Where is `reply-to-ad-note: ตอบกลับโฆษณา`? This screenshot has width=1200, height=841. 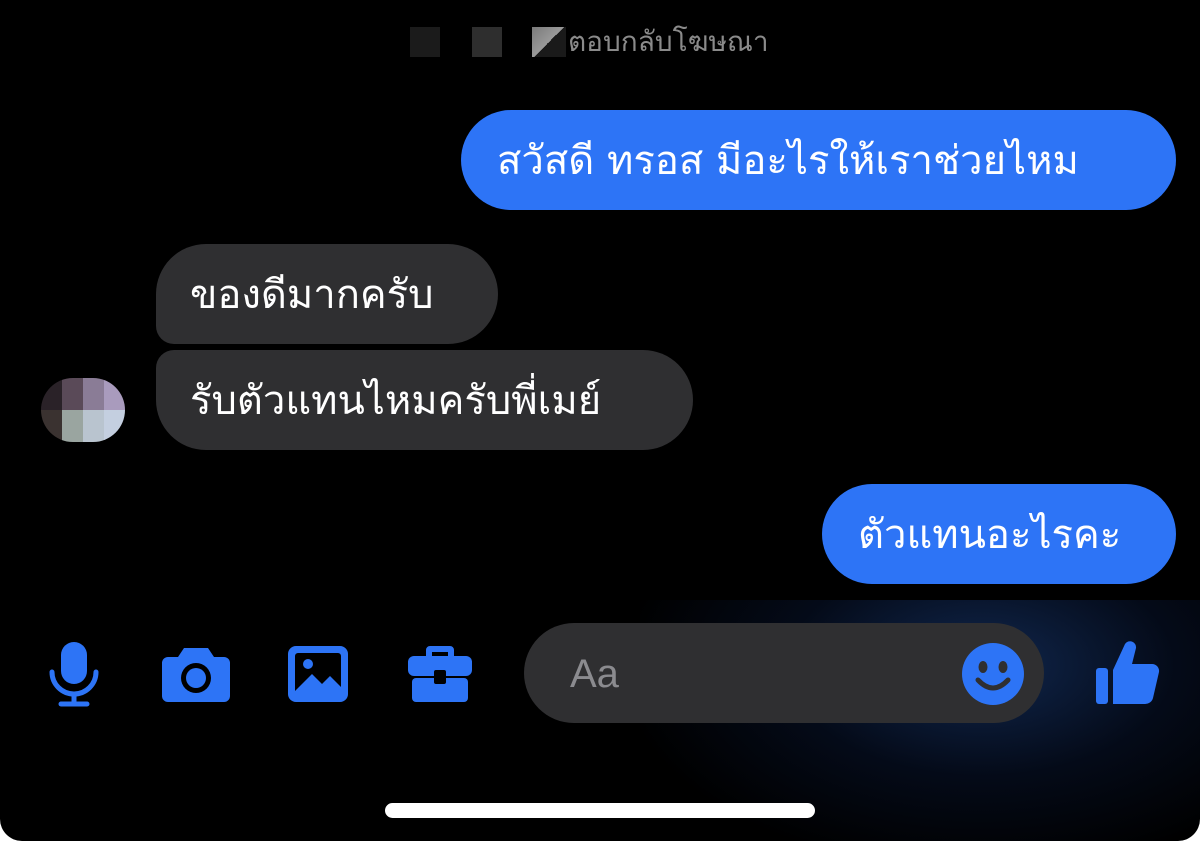 reply-to-ad-note: ตอบกลับโฆษณา is located at coordinates (589, 42).